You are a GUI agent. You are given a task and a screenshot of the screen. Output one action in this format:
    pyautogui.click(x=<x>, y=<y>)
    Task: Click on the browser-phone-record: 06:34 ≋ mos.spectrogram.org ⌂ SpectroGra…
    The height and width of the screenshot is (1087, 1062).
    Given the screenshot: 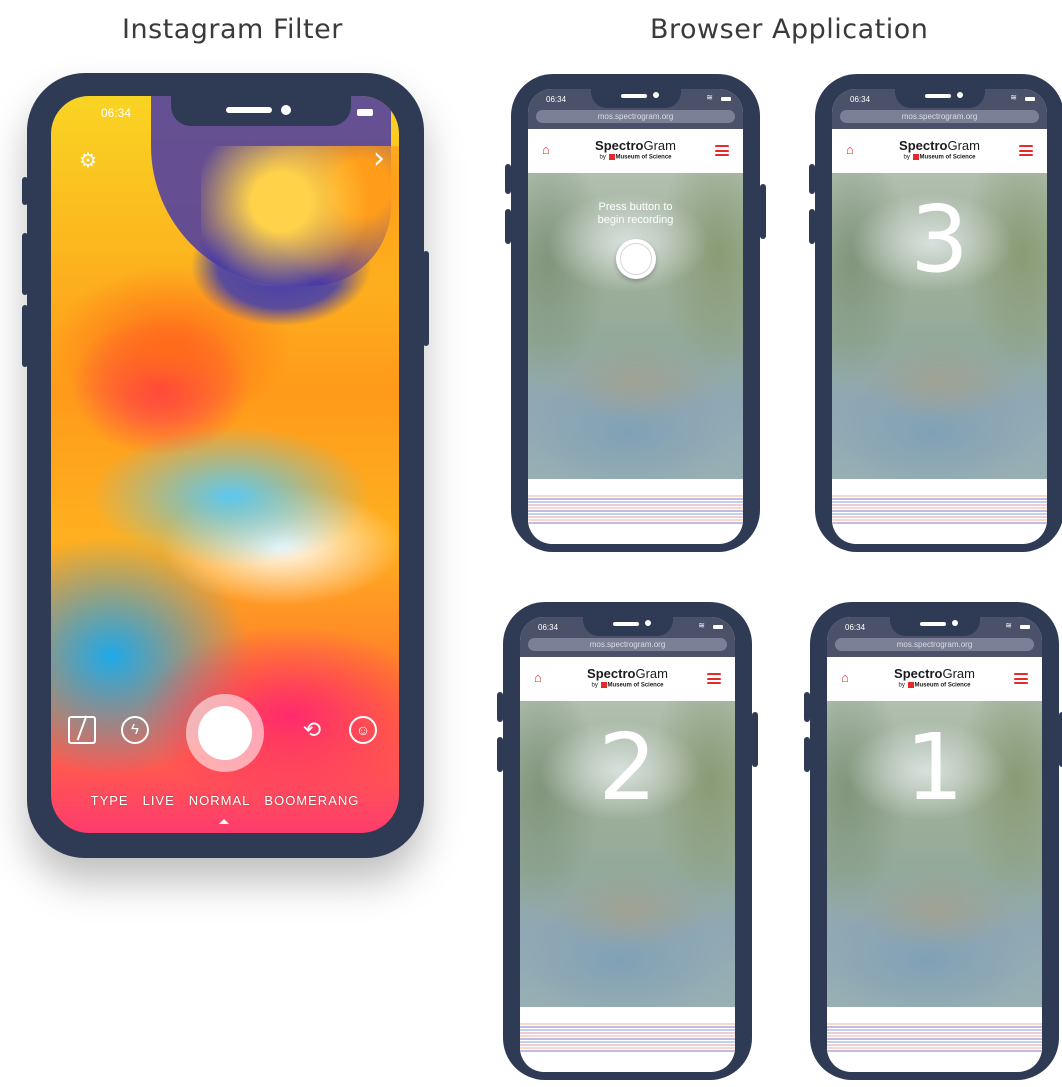 What is the action you would take?
    pyautogui.click(x=635, y=313)
    